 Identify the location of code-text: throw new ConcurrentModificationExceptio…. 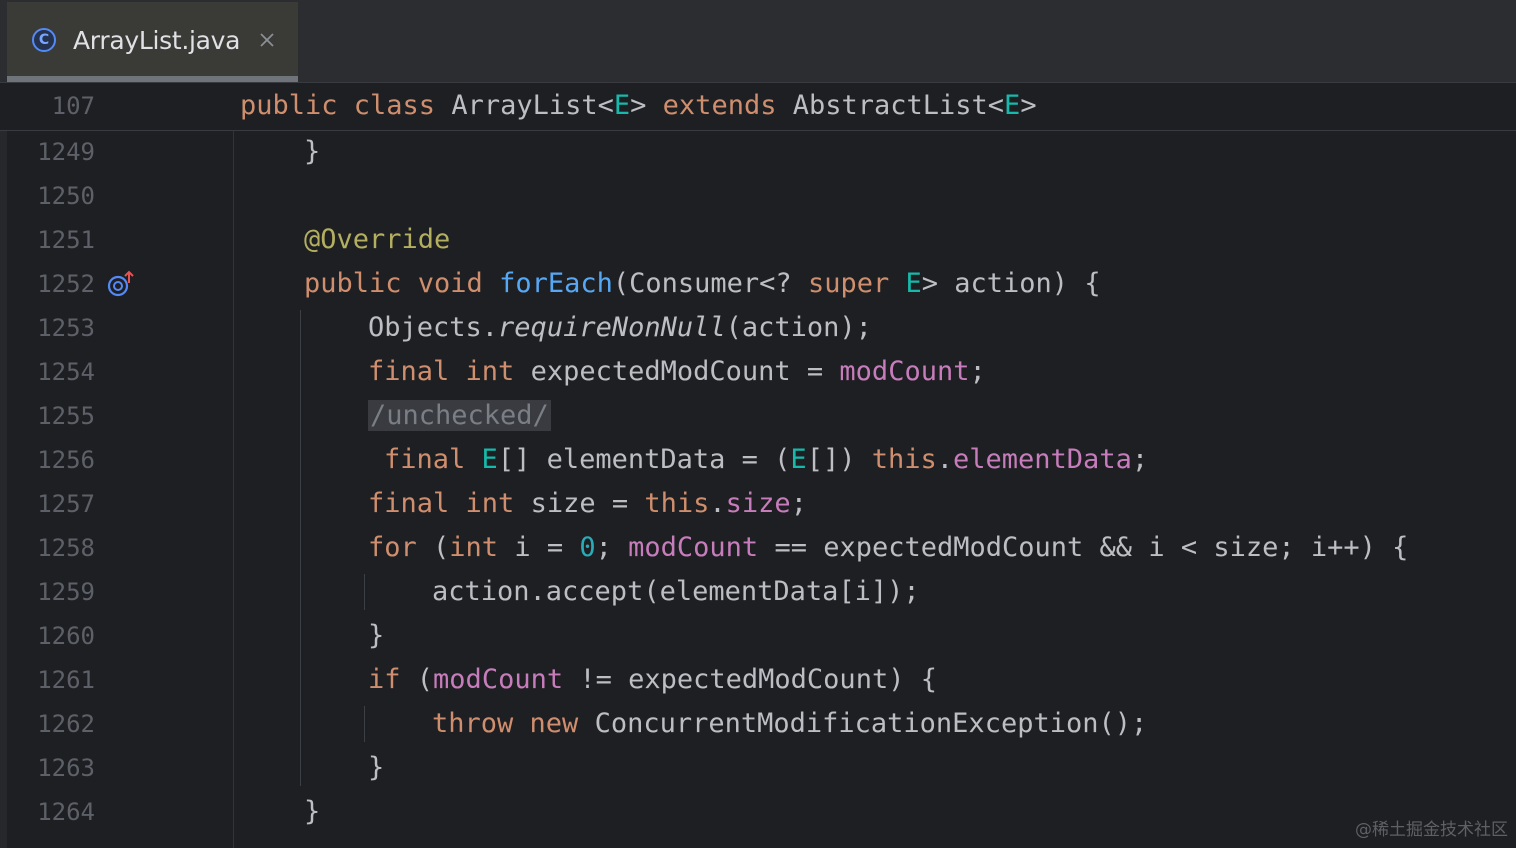
(789, 724).